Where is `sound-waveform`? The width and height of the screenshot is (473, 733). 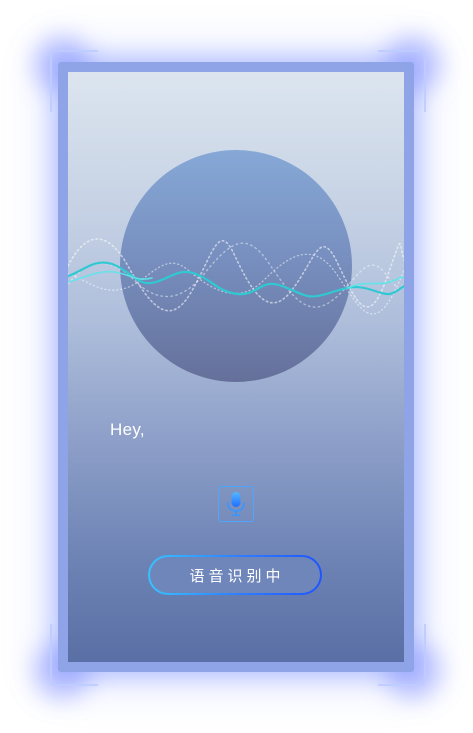
sound-waveform is located at coordinates (236, 276).